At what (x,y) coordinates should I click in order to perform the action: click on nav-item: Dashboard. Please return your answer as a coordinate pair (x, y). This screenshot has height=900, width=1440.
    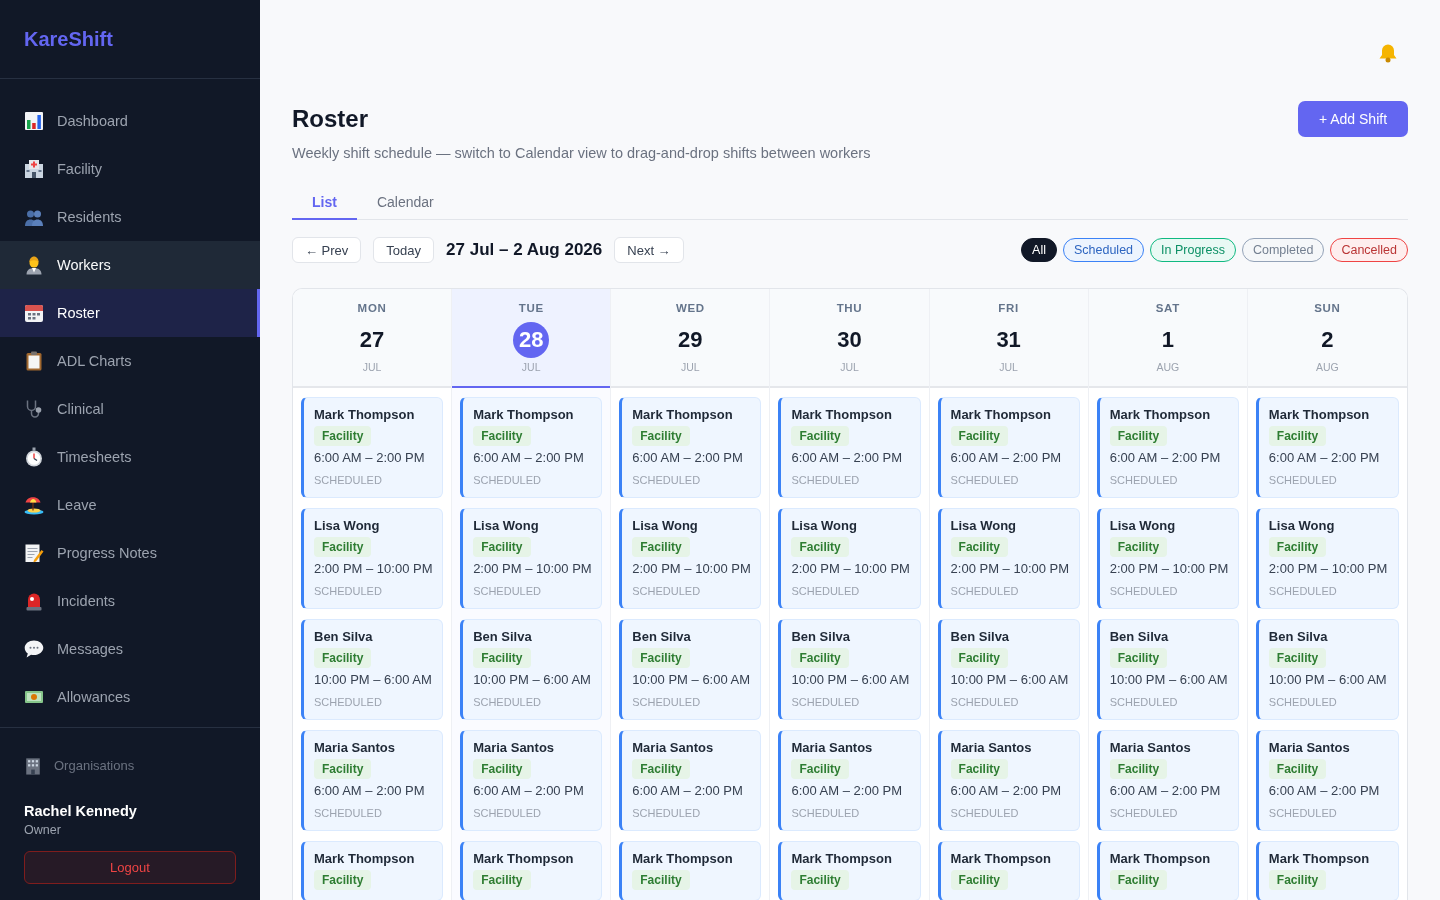
    Looking at the image, I should click on (130, 121).